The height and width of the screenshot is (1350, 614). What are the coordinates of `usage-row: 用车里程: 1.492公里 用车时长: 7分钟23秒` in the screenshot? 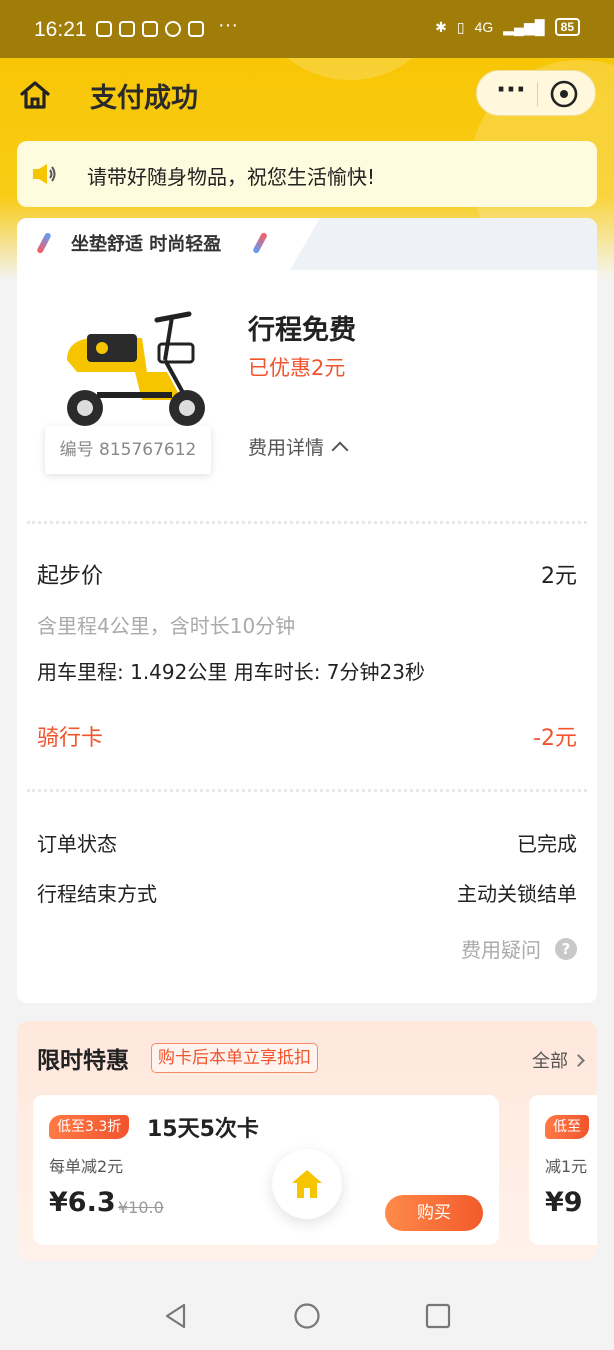 It's located at (307, 670).